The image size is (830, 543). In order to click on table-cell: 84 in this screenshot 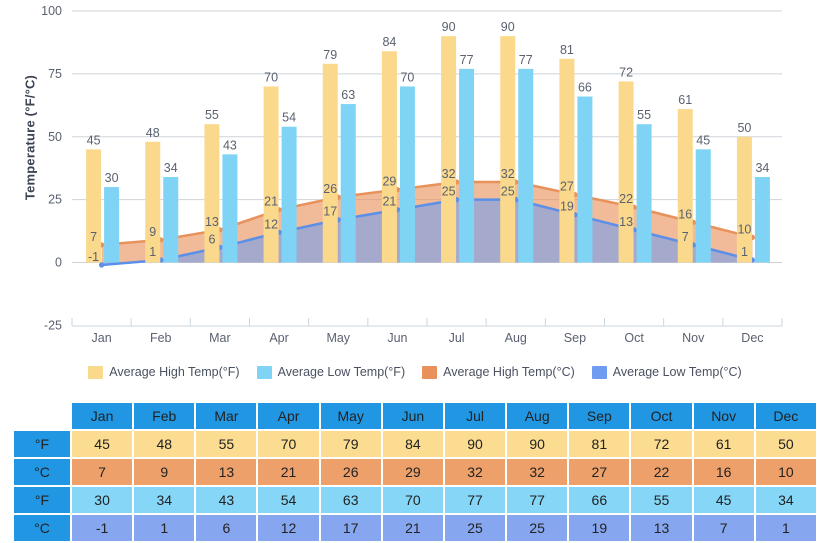, I will do `click(412, 444)`.